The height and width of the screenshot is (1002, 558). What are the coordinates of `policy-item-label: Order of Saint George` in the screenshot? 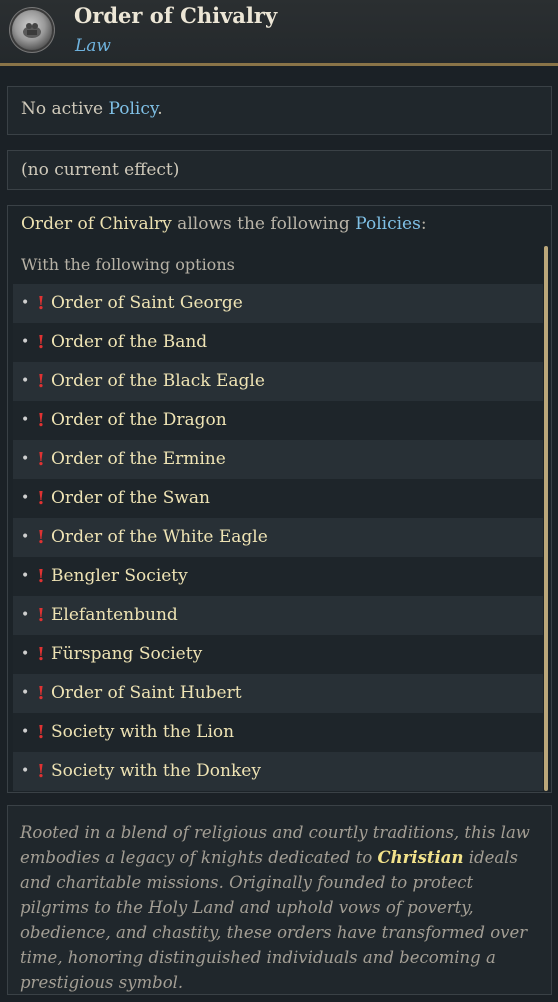 It's located at (147, 303).